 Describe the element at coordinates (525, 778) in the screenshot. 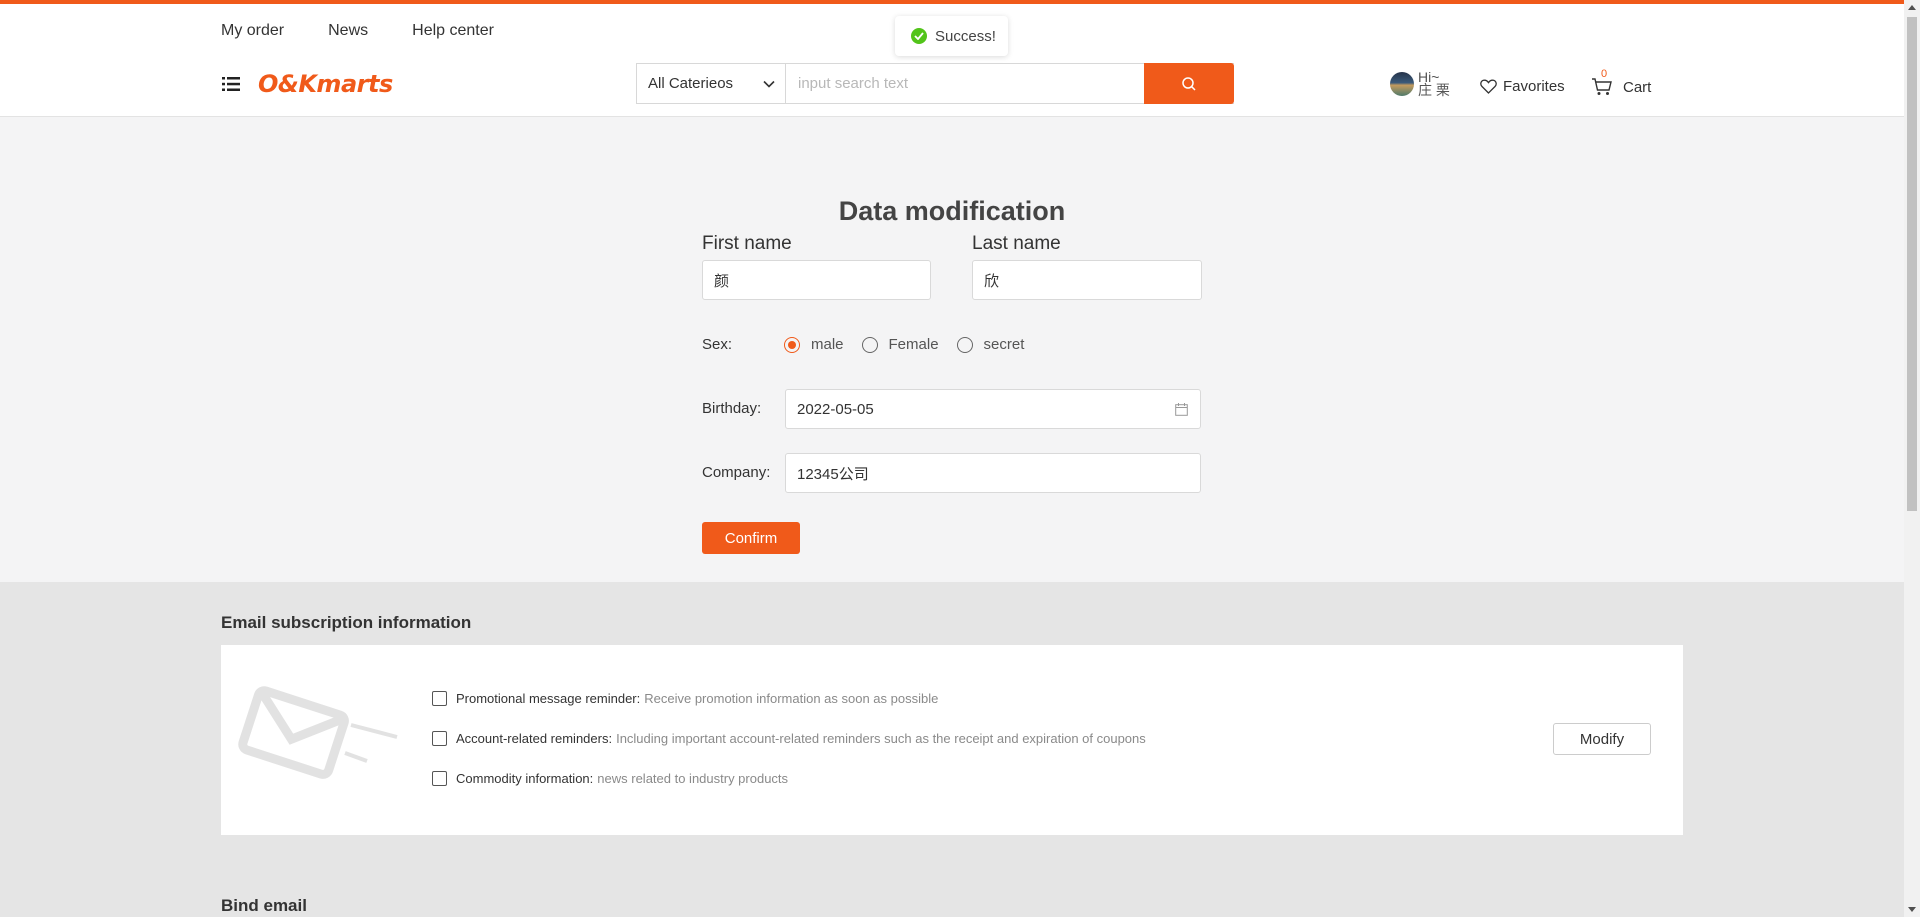

I see `subscription-name: Commodity information:` at that location.